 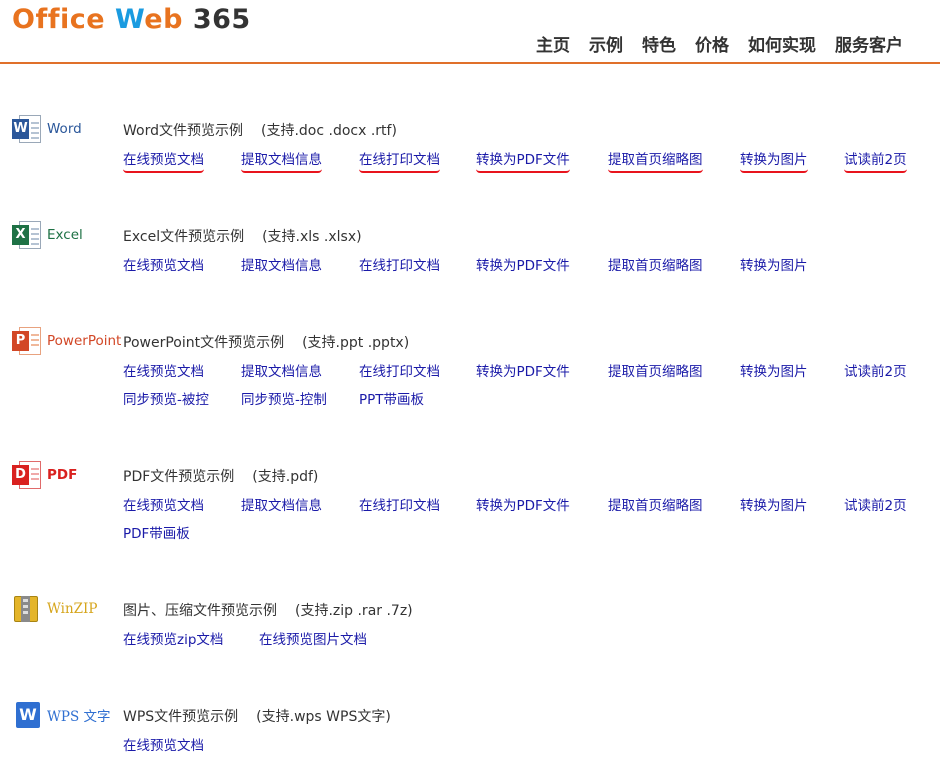 I want to click on section-title: 图片、压缩文件预览示例 (支持.zip .rar .7z), so click(x=268, y=610).